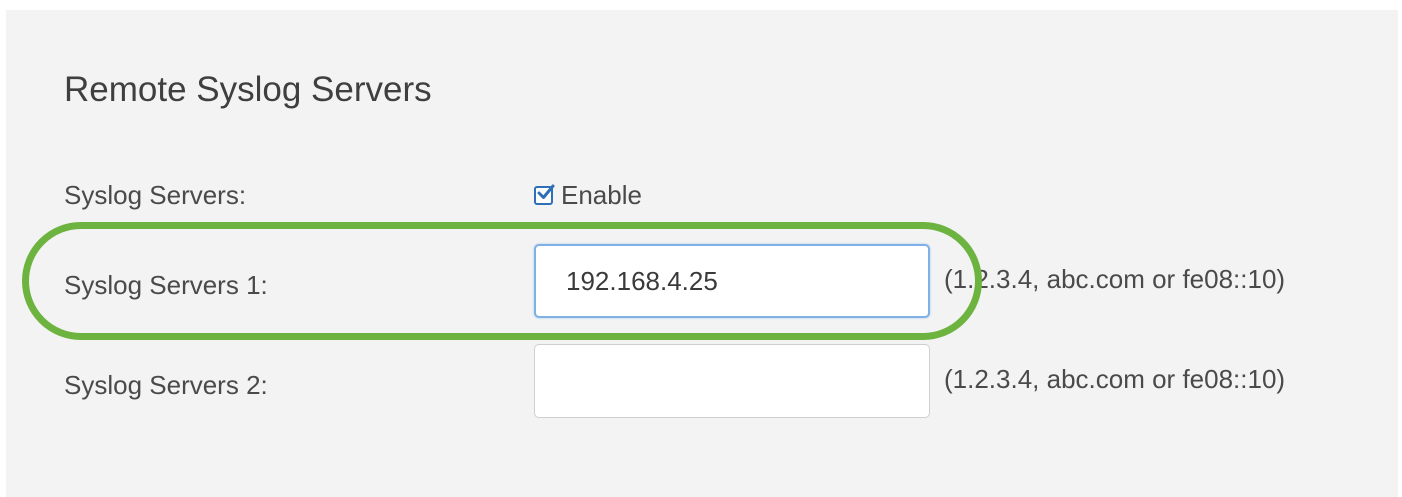 This screenshot has height=497, width=1402. I want to click on checkmark-icon, so click(546, 191).